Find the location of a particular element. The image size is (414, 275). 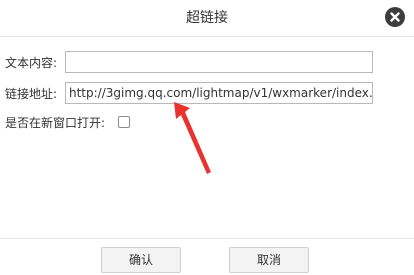

dialog-titlebar: 超链接 is located at coordinates (207, 18).